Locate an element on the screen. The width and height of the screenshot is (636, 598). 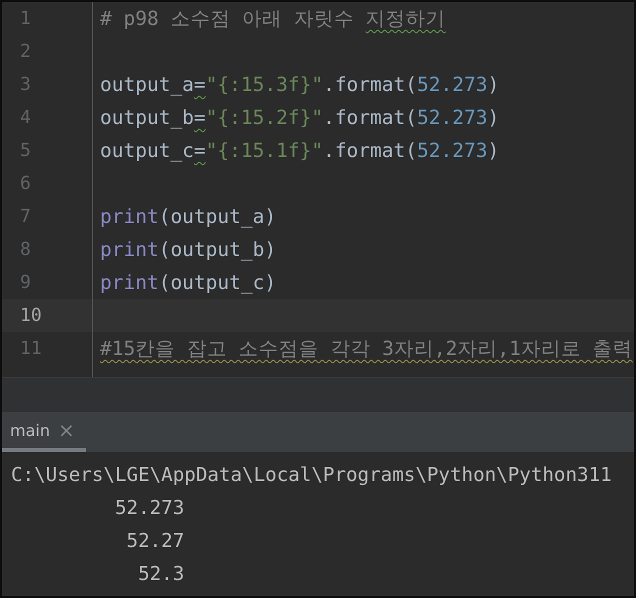
line-number: 11 is located at coordinates (31, 348).